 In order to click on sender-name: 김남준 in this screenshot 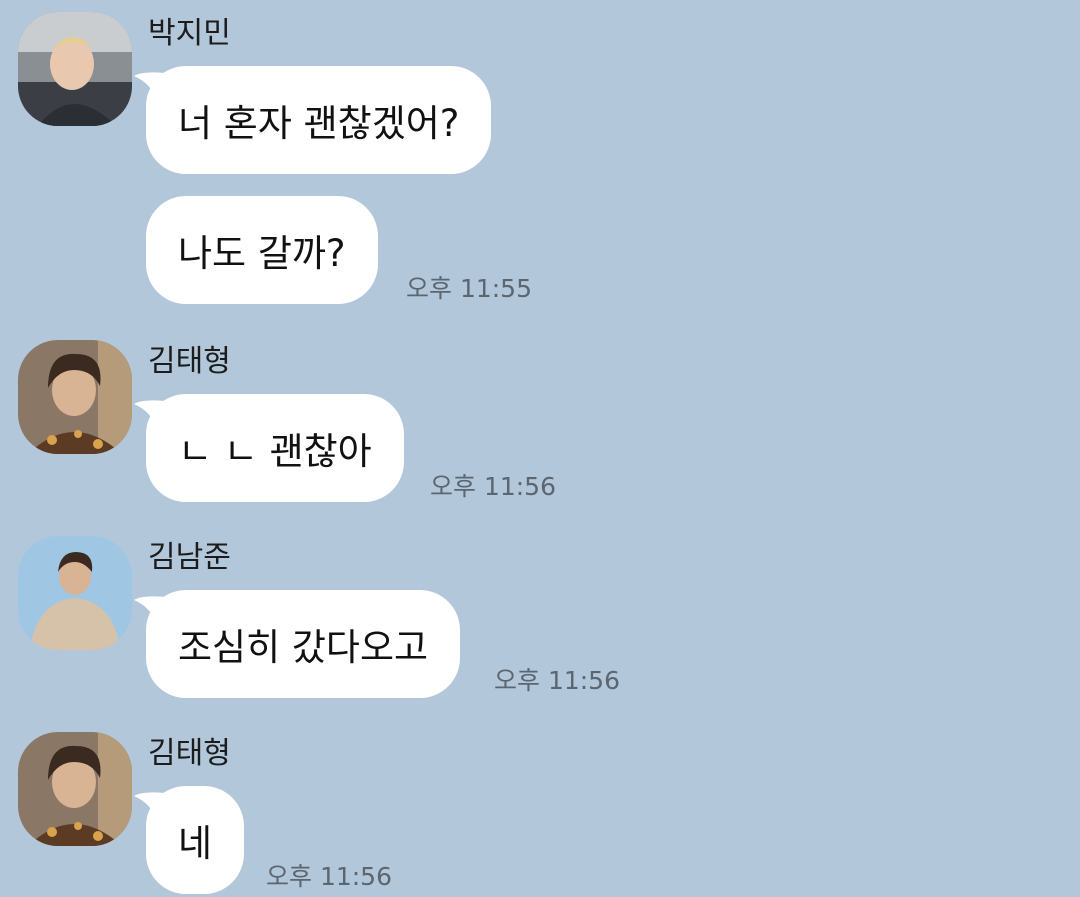, I will do `click(189, 557)`.